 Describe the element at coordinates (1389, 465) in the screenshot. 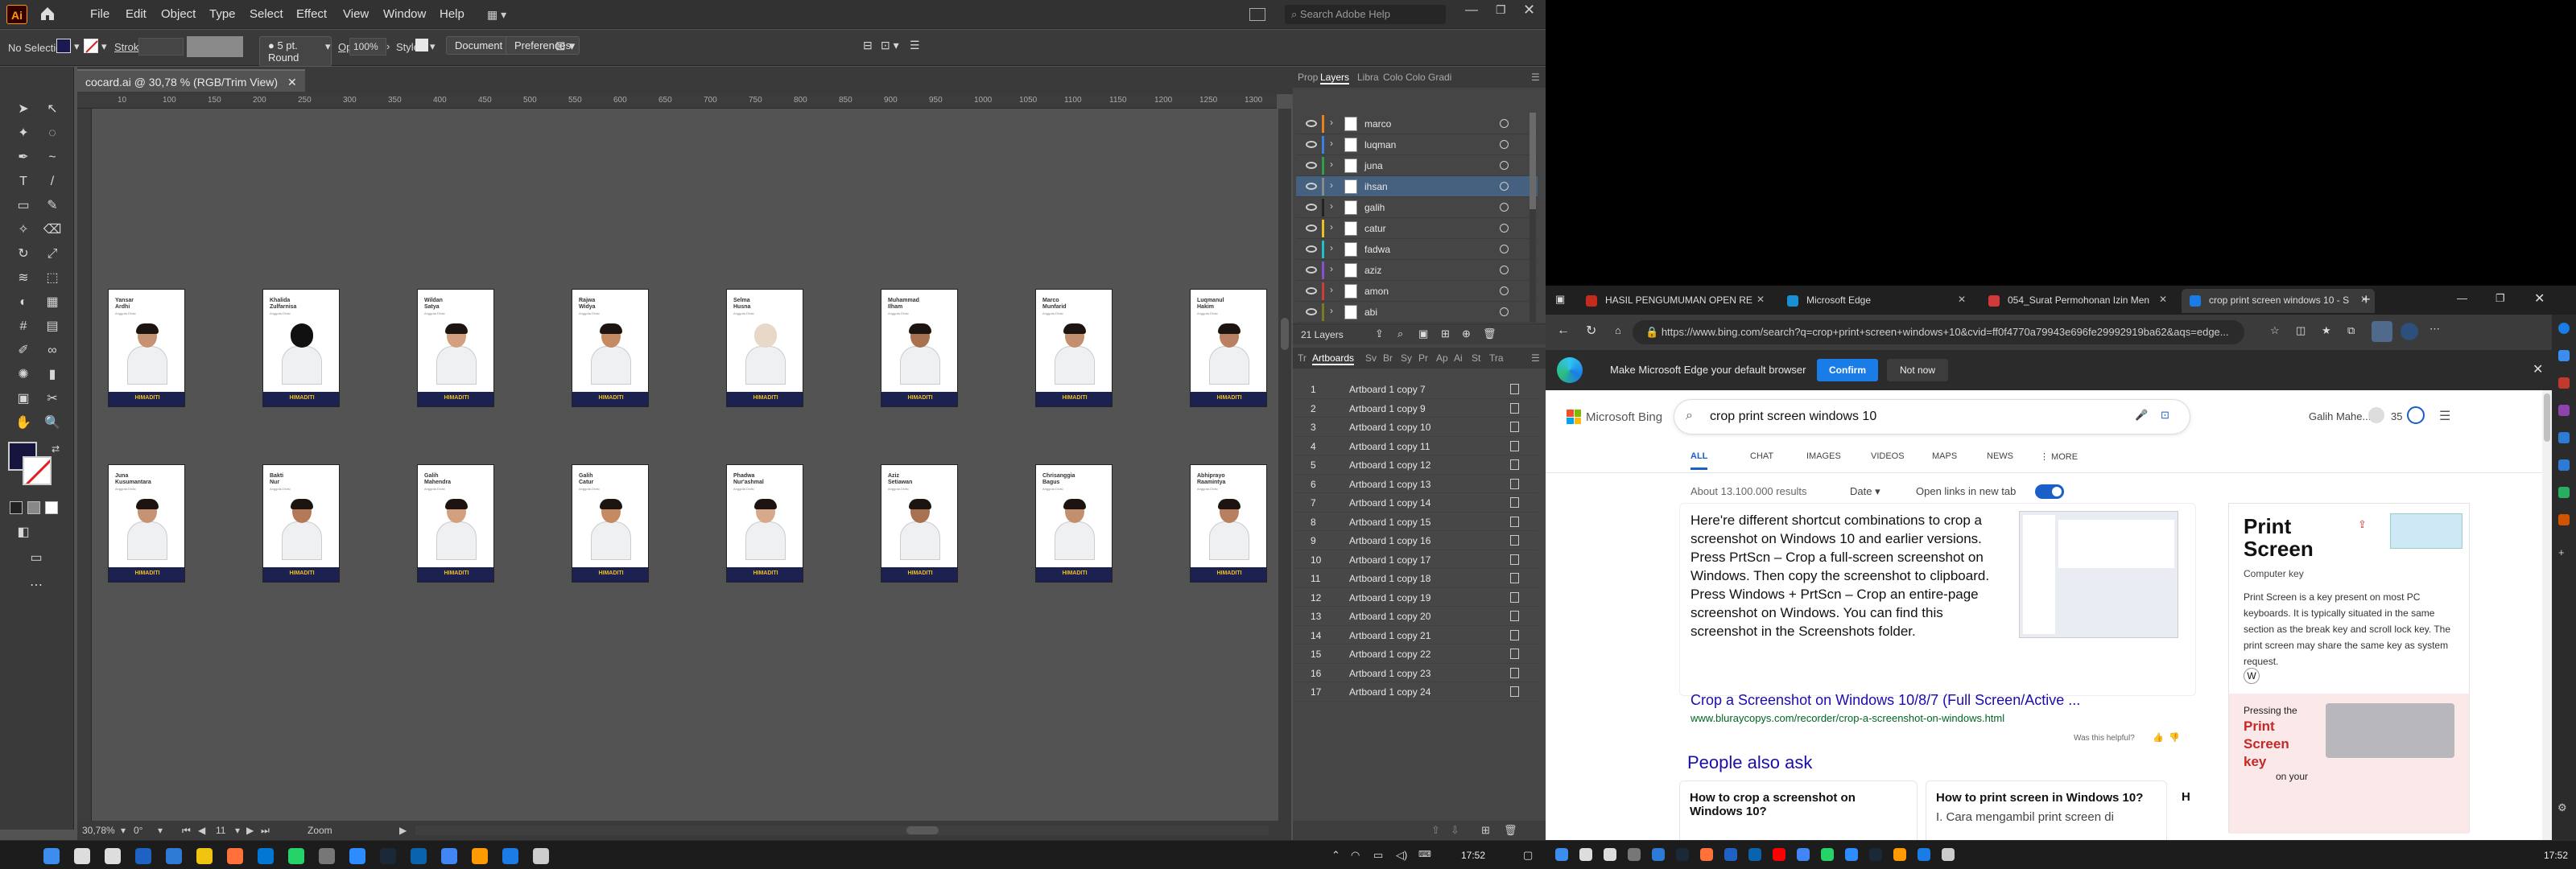

I see `artboard-name: Artboard 1 copy 12` at that location.